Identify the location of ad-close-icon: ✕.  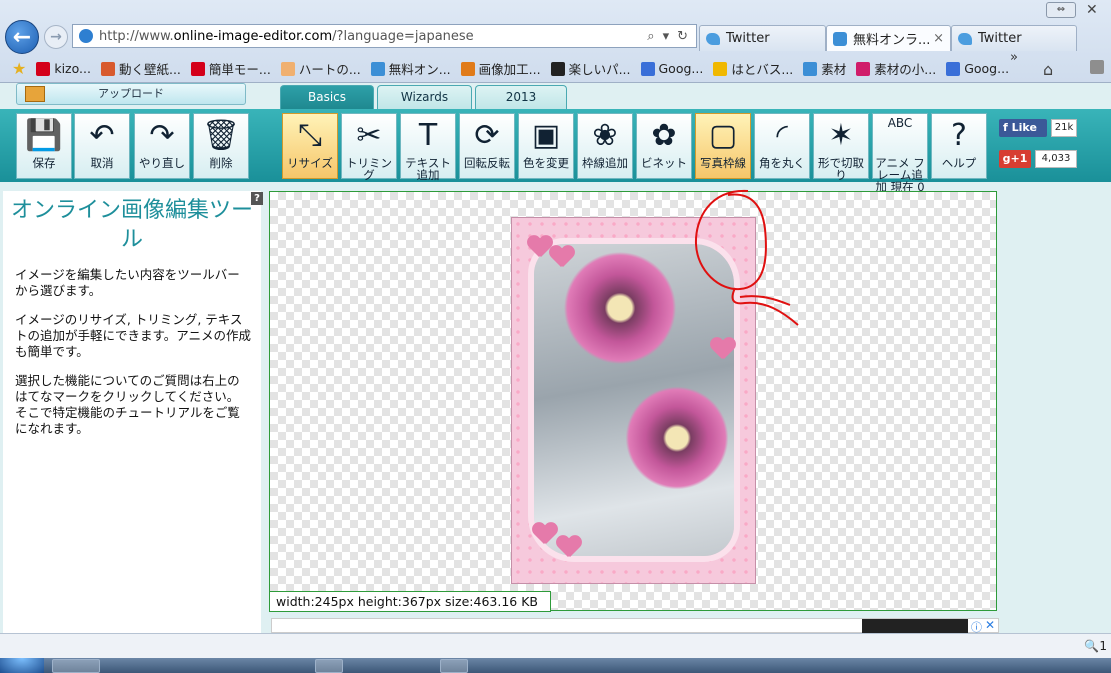
(990, 625).